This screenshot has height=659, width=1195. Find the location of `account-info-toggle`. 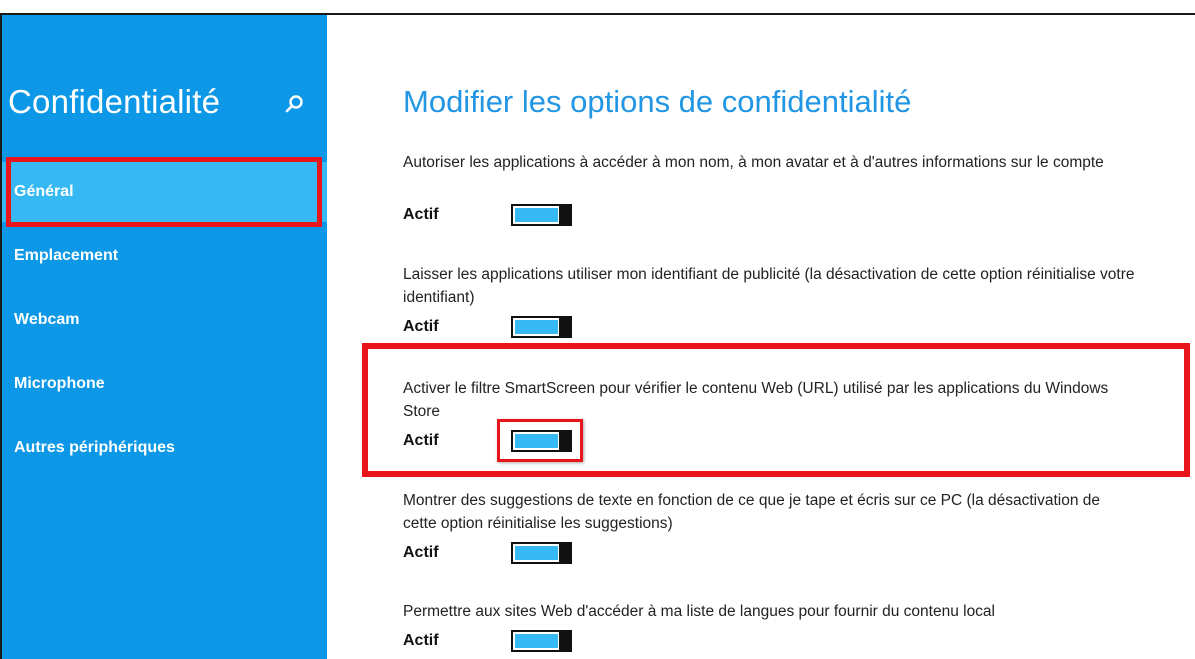

account-info-toggle is located at coordinates (541, 215).